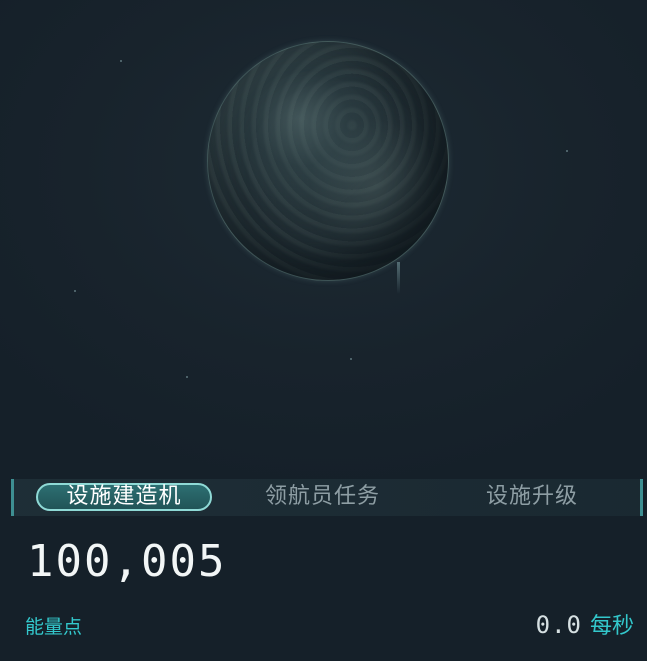  I want to click on tab-bar: 设施建造机 领航员任务 设施升级, so click(327, 497).